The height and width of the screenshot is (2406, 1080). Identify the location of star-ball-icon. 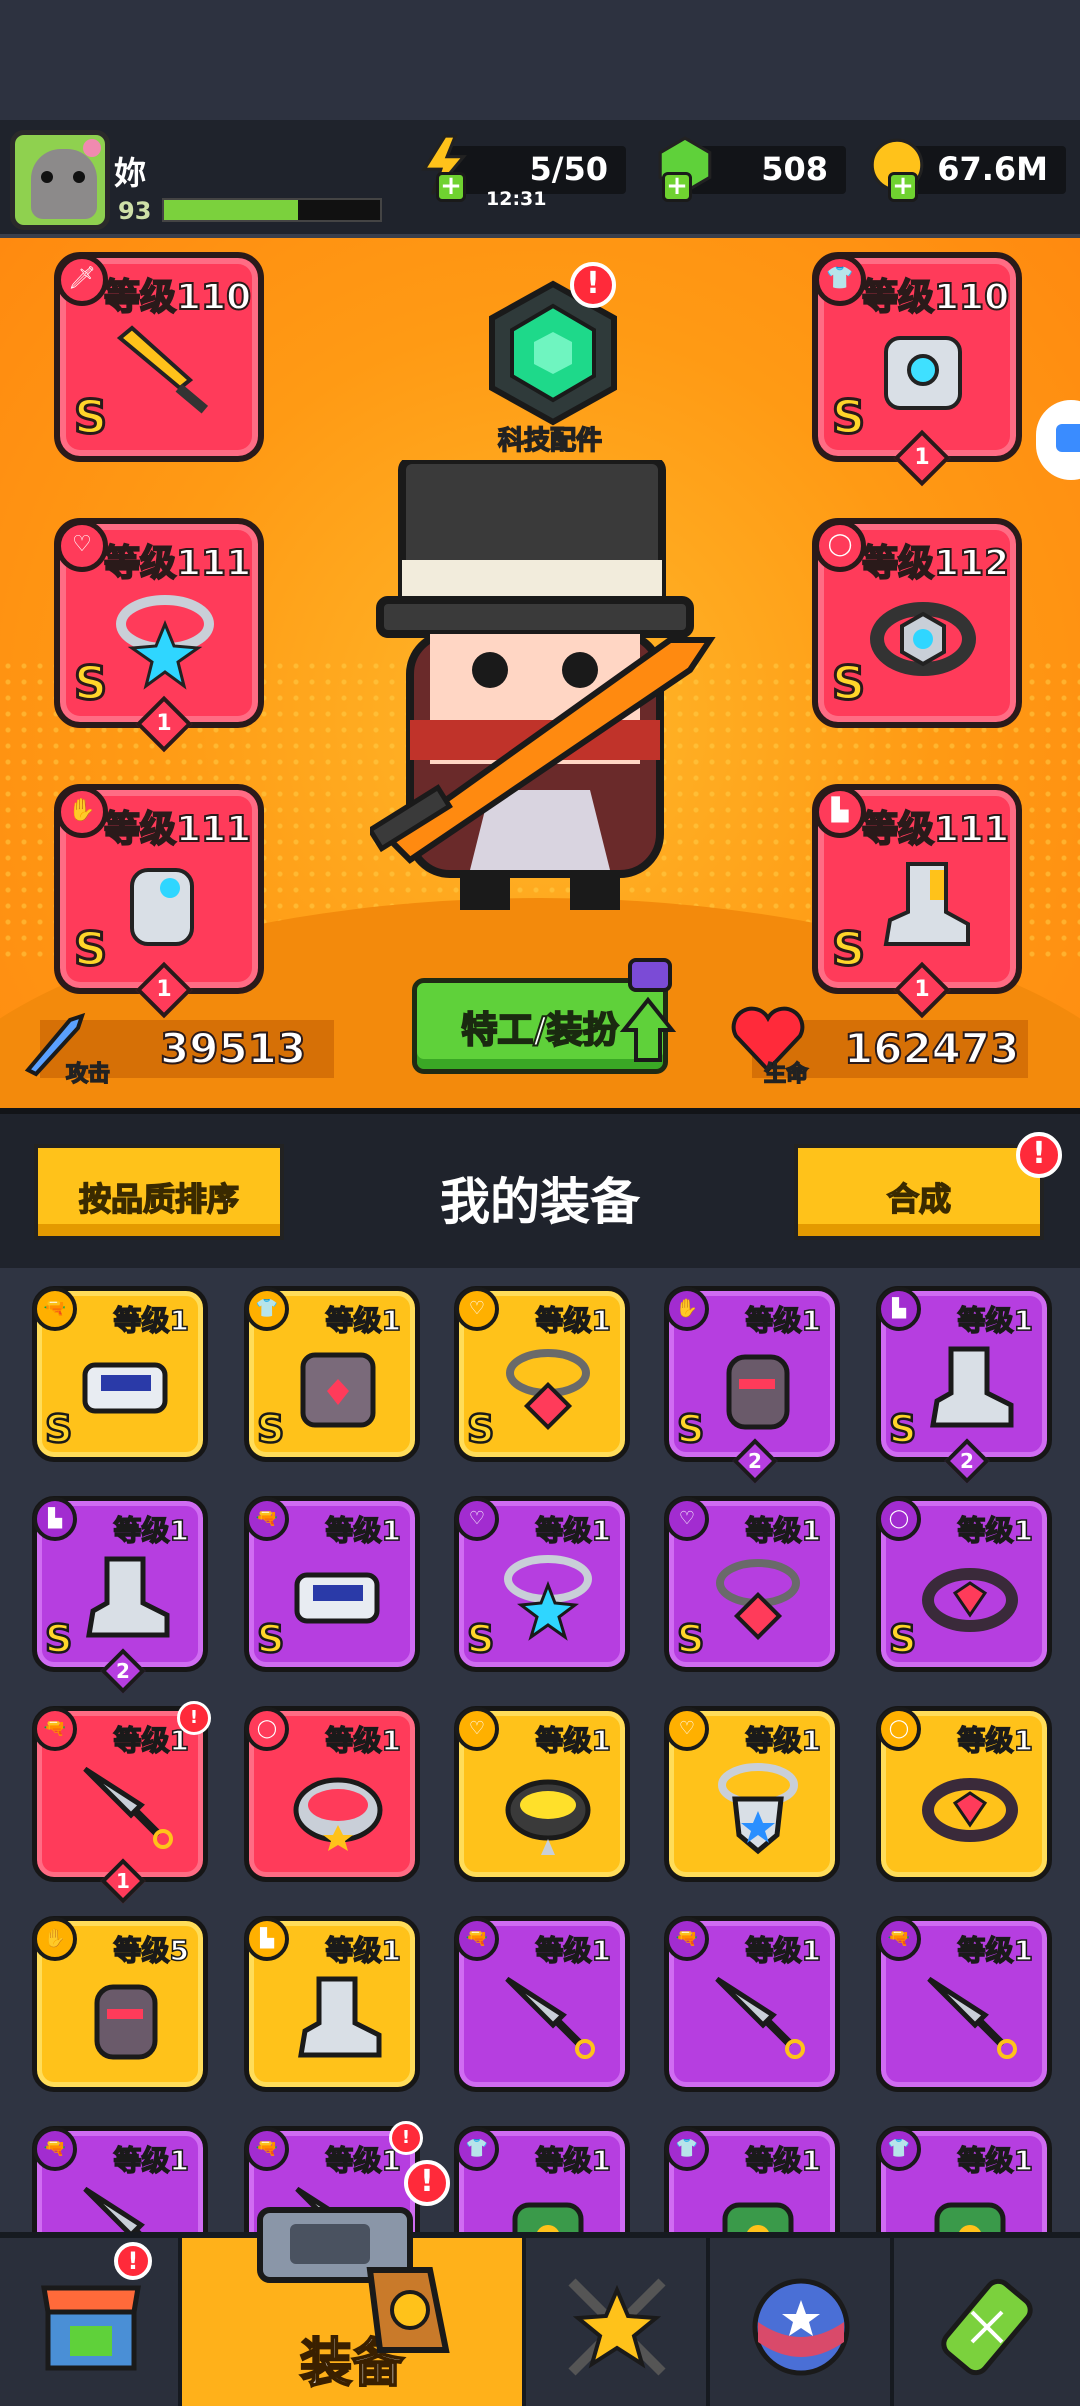
(801, 2327).